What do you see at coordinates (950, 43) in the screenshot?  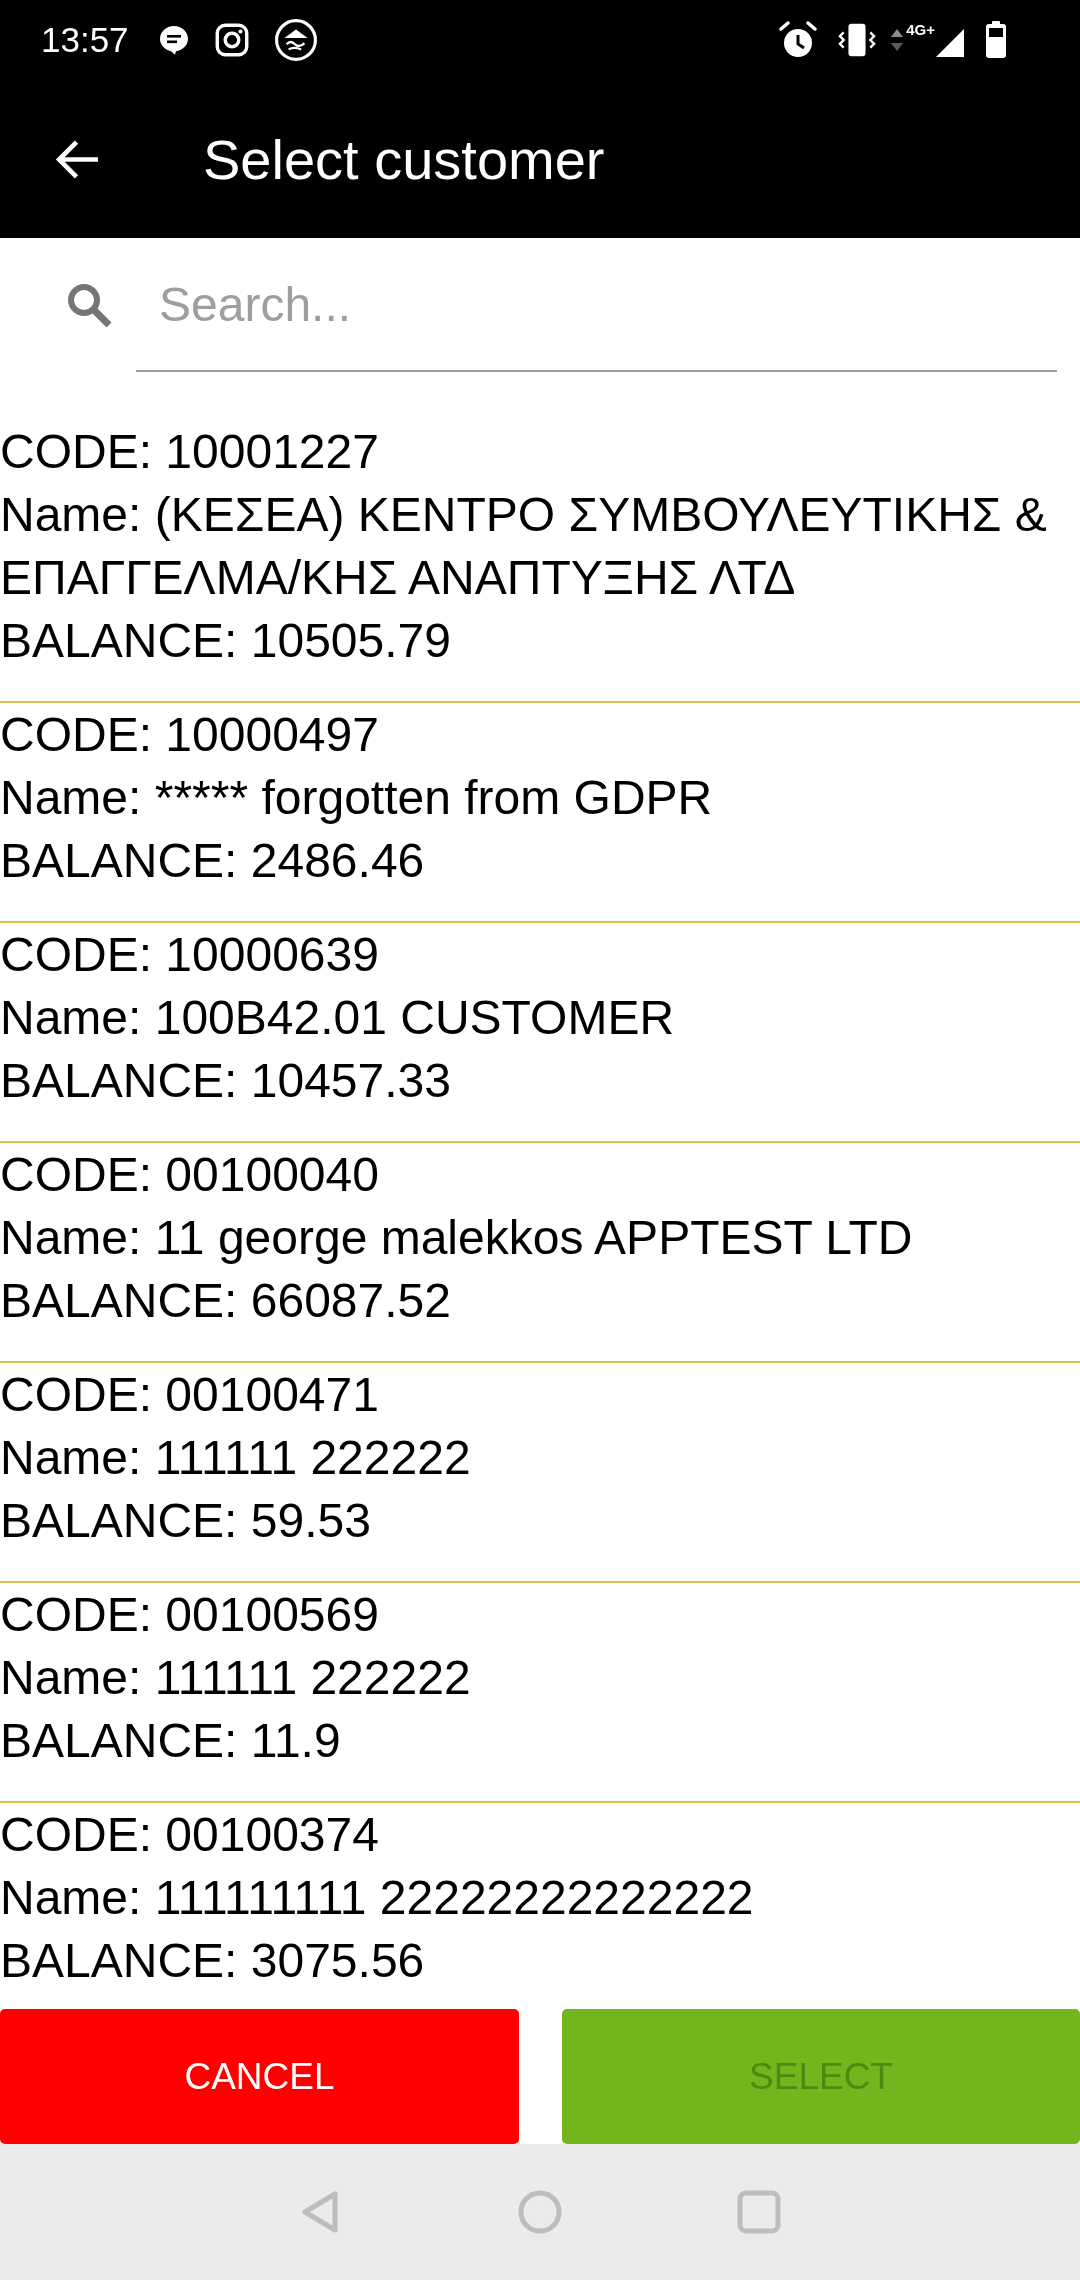 I see `signal-icon` at bounding box center [950, 43].